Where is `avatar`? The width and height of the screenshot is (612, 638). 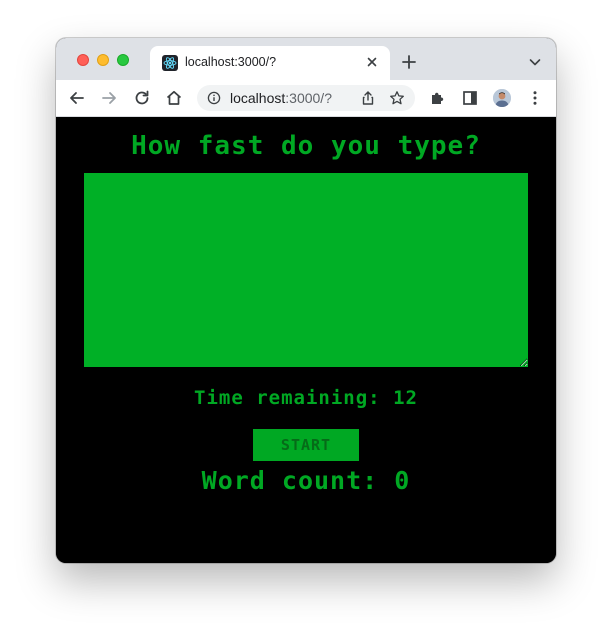
avatar is located at coordinates (502, 98).